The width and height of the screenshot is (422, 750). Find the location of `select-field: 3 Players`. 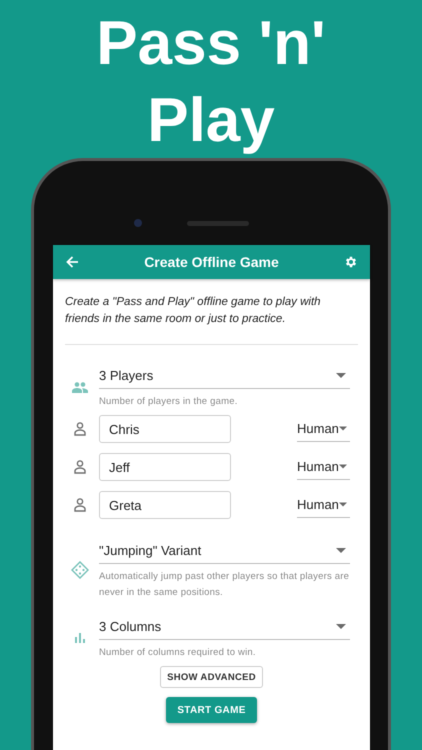

select-field: 3 Players is located at coordinates (224, 376).